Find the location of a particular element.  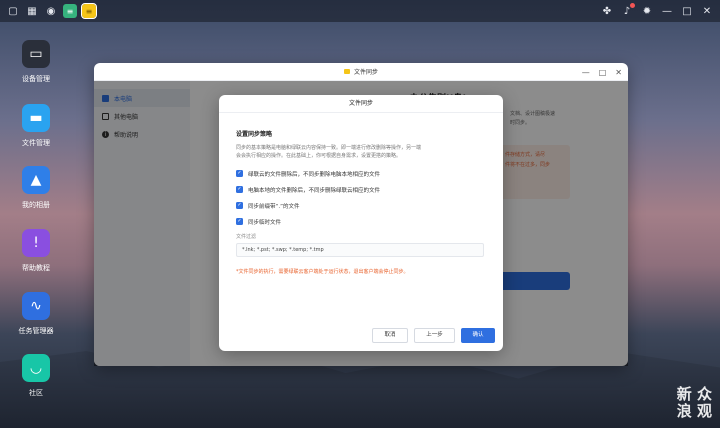

photo-icon: ▲ is located at coordinates (36, 180).